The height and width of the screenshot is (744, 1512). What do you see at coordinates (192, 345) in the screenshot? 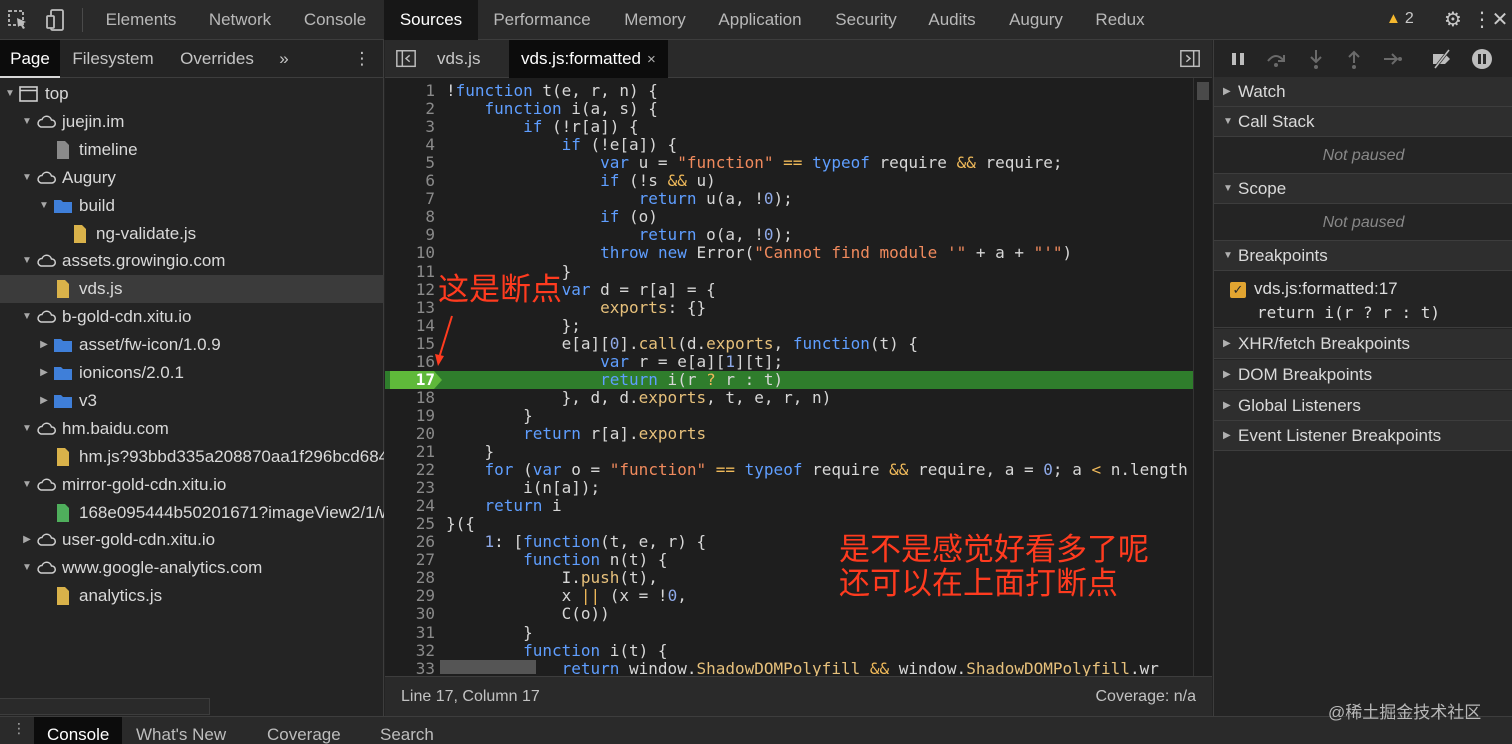
I see `tree-item: ▶ asset/fw-icon/1.0.9` at bounding box center [192, 345].